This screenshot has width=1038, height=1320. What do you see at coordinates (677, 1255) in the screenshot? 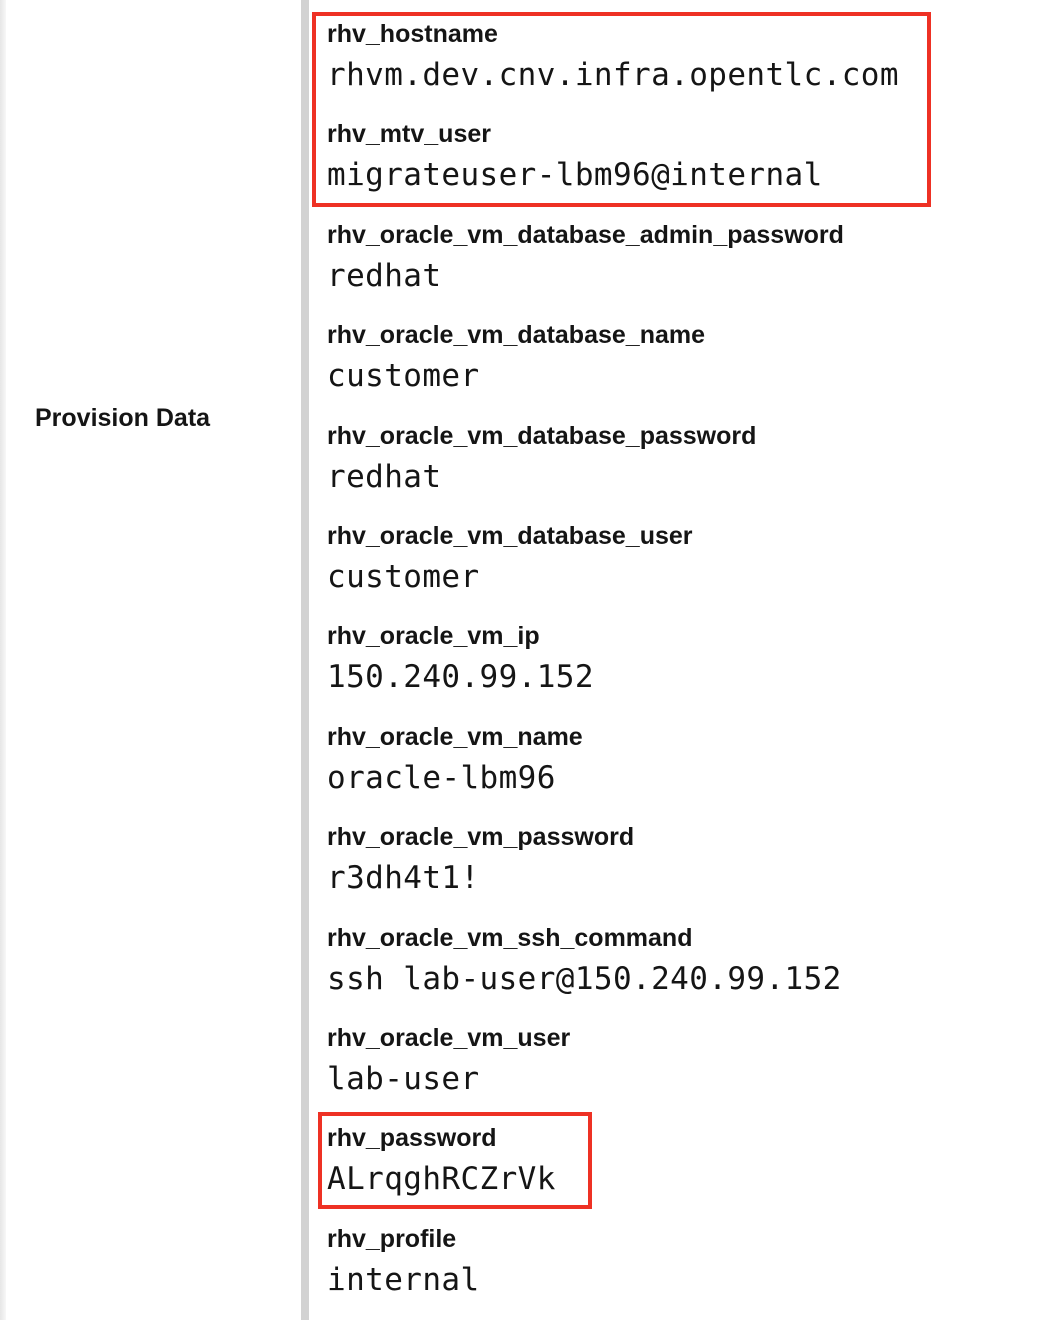
I see `field-rhv-profile: rhv_profile internal` at bounding box center [677, 1255].